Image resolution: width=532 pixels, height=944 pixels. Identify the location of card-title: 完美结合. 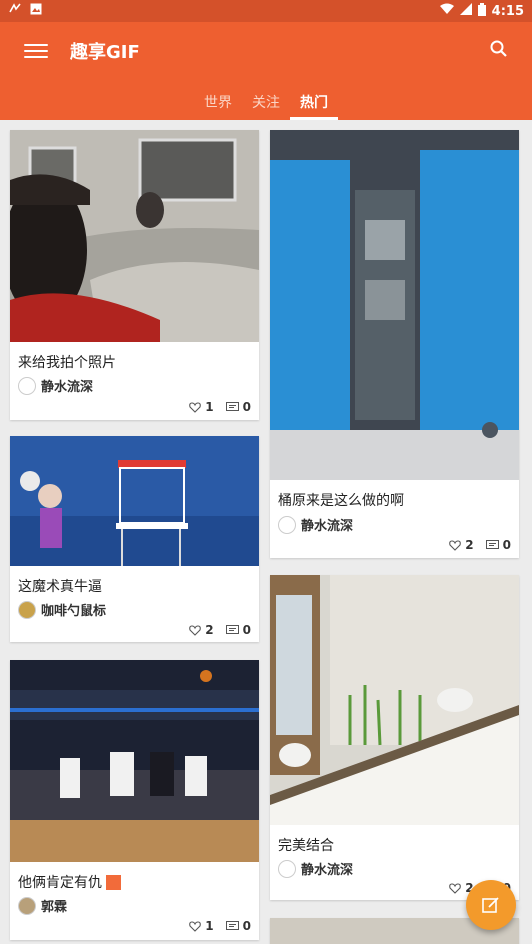
(306, 846).